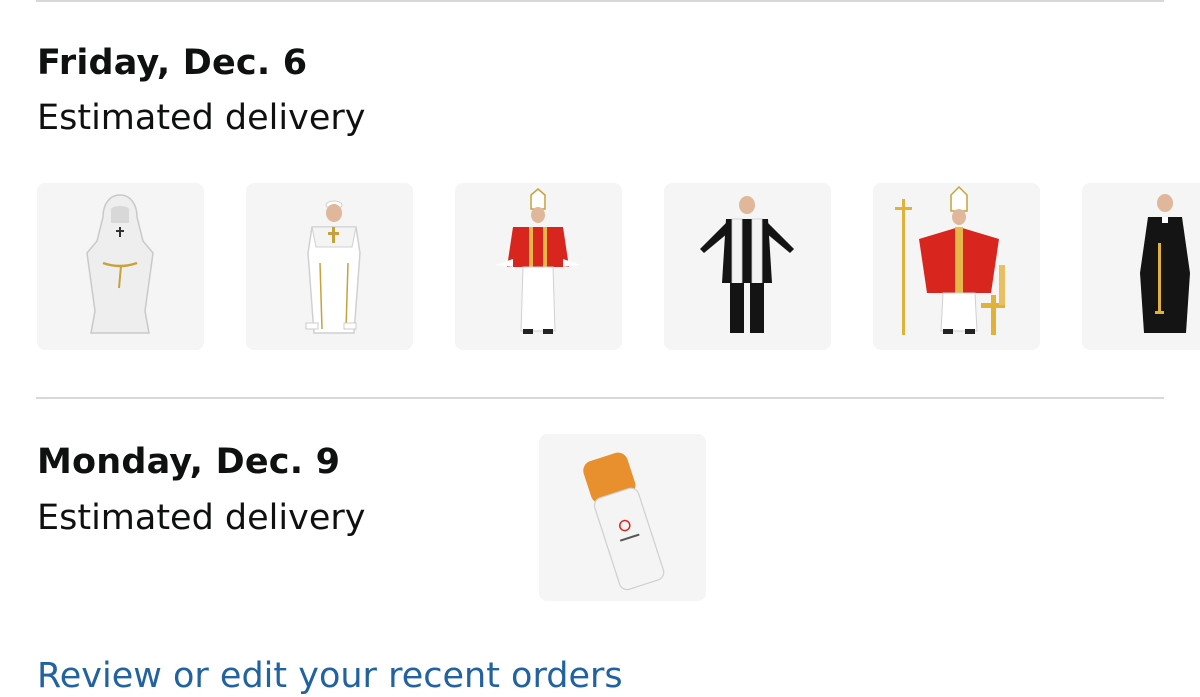 The image size is (1200, 697). Describe the element at coordinates (950, 260) in the screenshot. I see `red-bishop-staff-icon` at that location.